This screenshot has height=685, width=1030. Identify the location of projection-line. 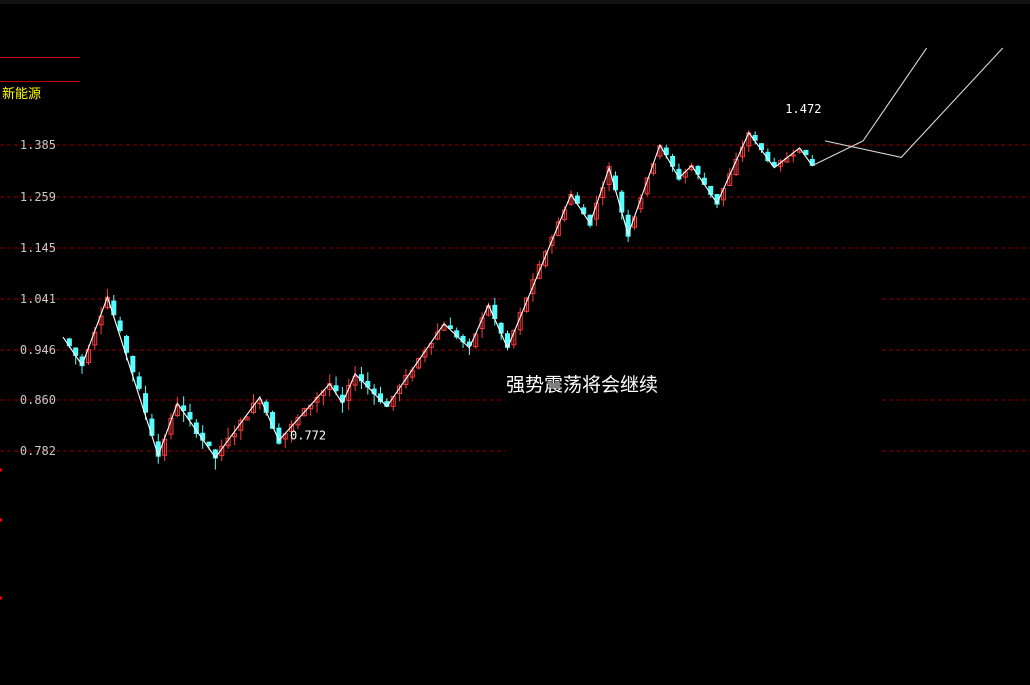
(914, 102).